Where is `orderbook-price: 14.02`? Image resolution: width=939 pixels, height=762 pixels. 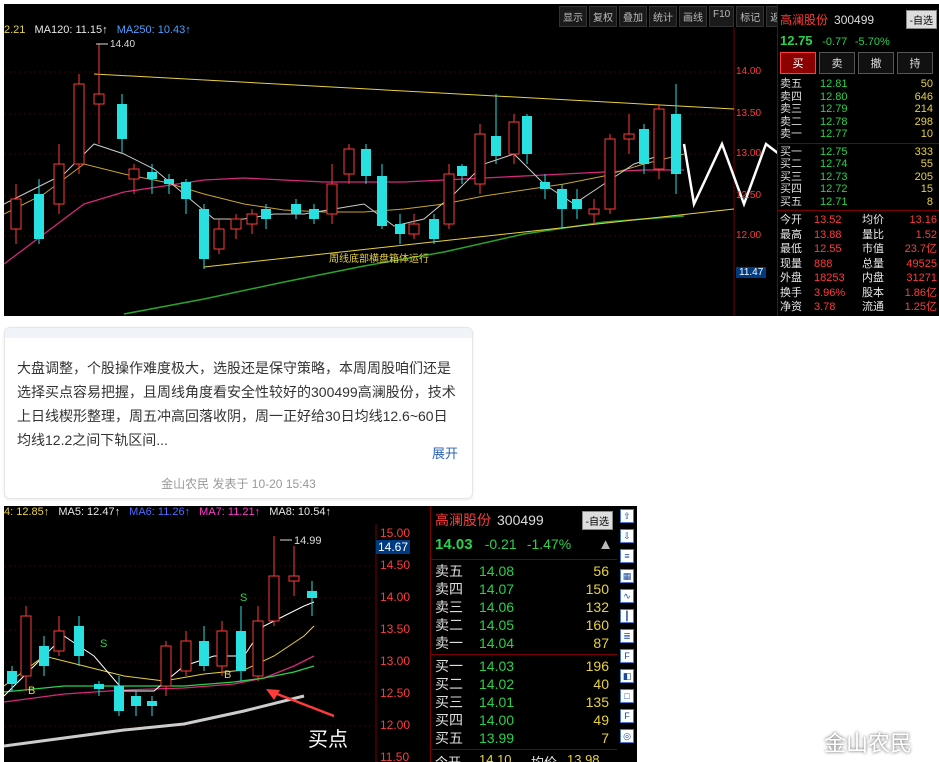 orderbook-price: 14.02 is located at coordinates (529, 684).